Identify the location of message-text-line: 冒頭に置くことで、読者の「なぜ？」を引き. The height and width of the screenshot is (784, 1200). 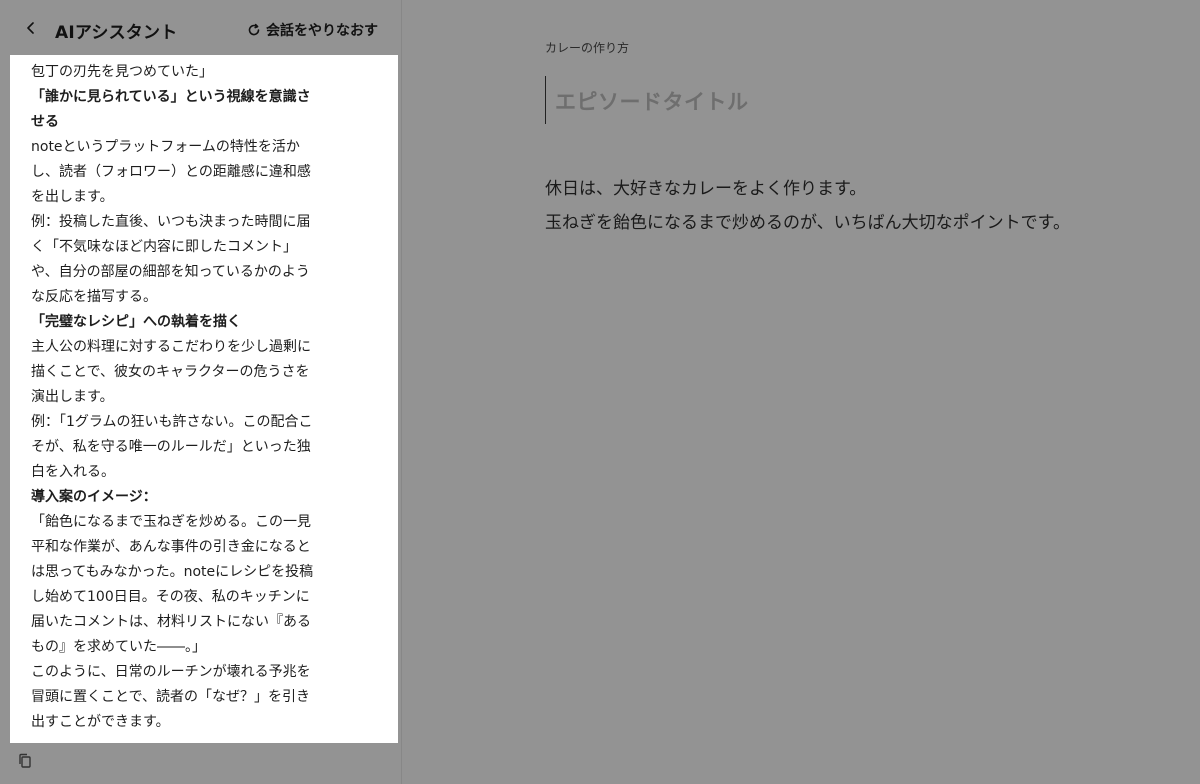
(171, 697).